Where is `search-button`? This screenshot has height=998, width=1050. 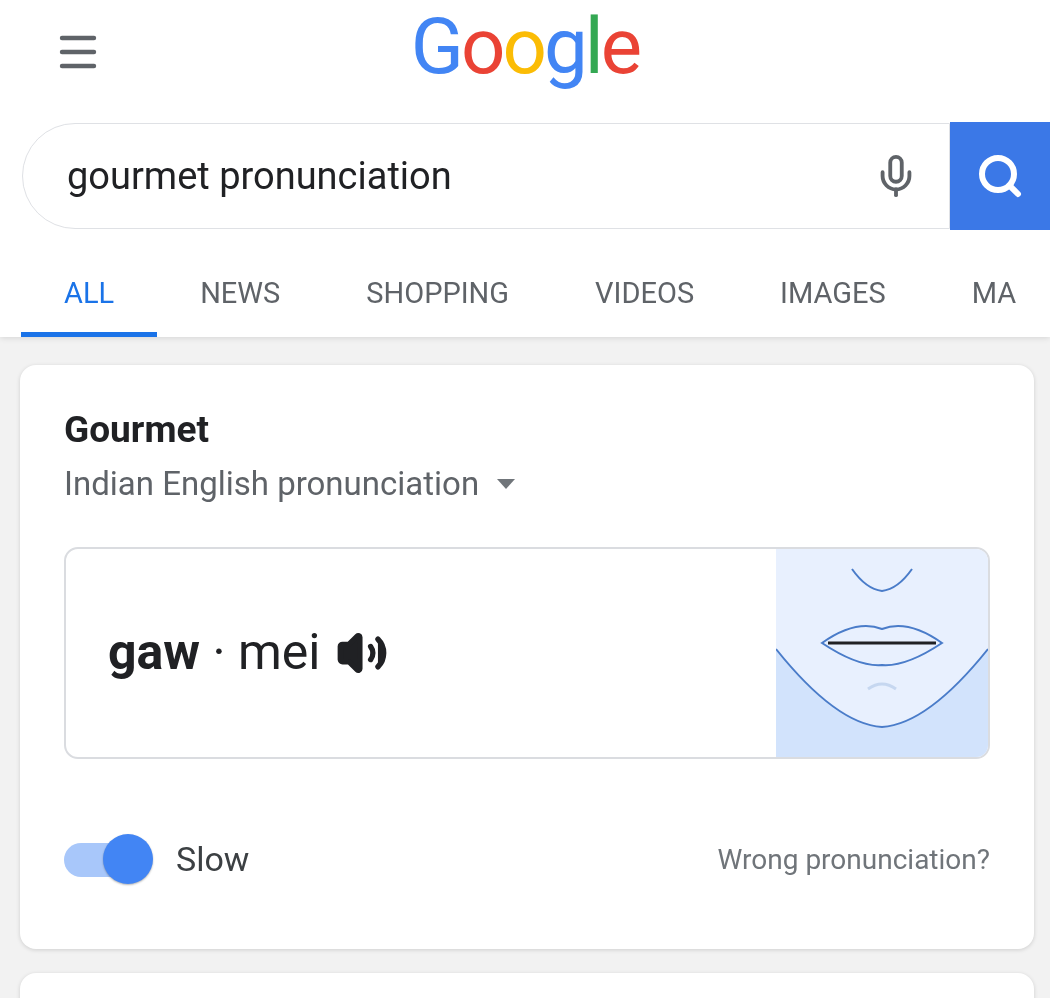 search-button is located at coordinates (1000, 176).